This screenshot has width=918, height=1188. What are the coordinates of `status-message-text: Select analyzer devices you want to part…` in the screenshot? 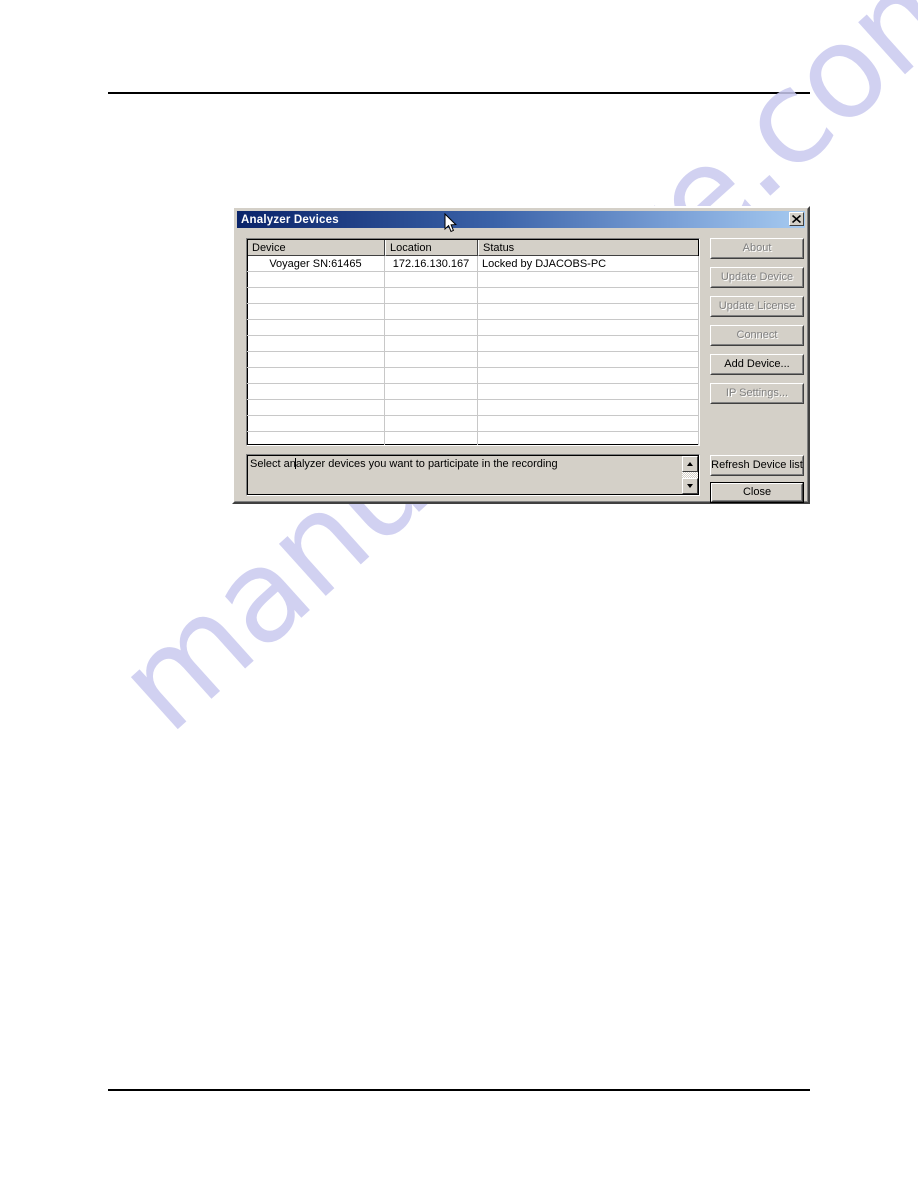 It's located at (464, 464).